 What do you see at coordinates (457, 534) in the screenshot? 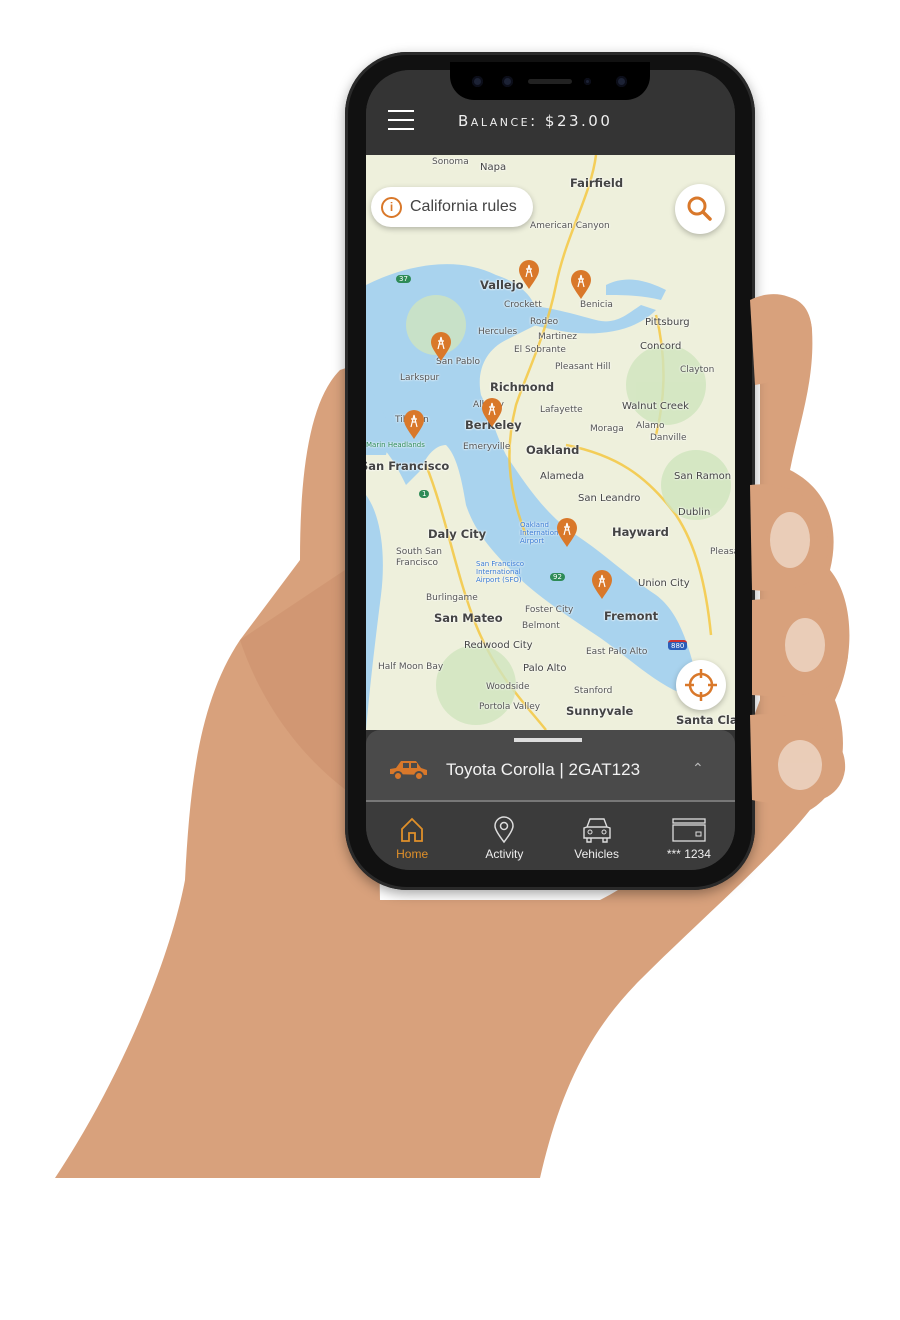
I see `map-label: Daly City` at bounding box center [457, 534].